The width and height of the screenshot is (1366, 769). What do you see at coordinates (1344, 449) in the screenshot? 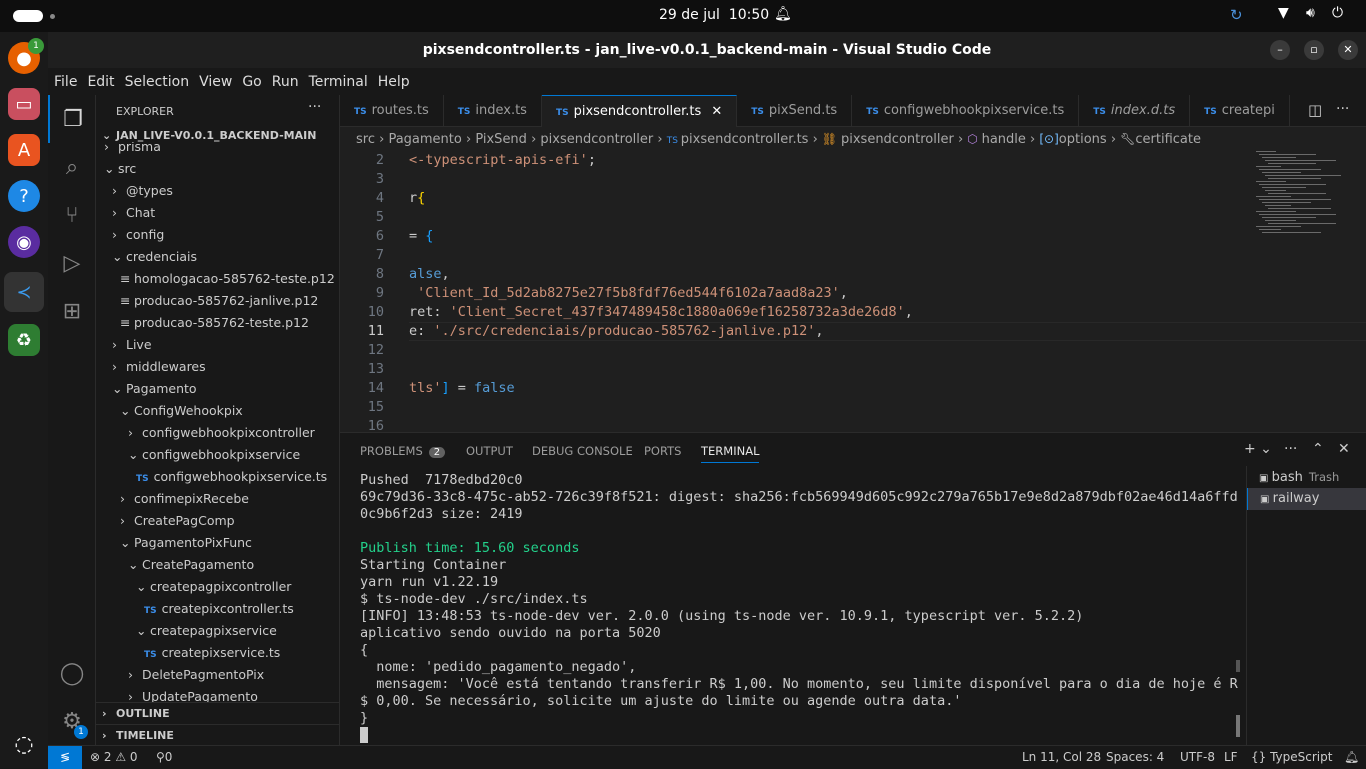
I see `close-panel-icon: ✕` at bounding box center [1344, 449].